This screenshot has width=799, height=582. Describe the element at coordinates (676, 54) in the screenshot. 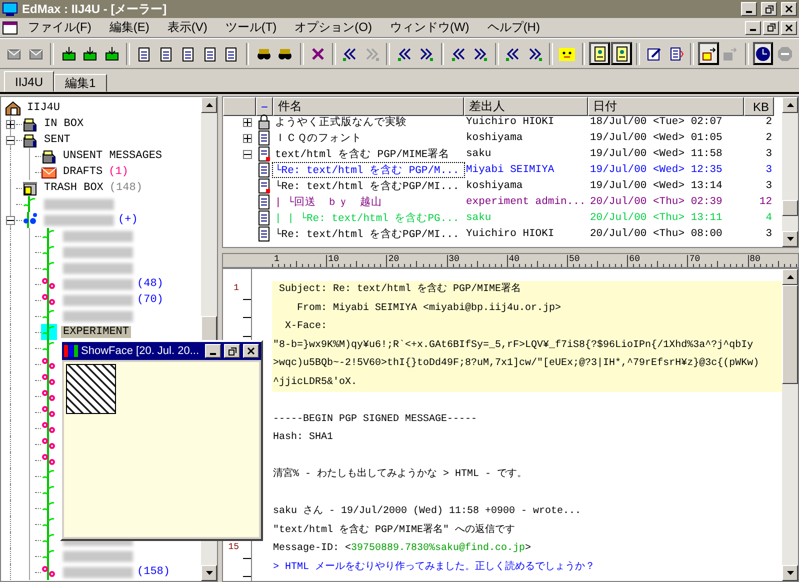

I see `list-icon` at that location.